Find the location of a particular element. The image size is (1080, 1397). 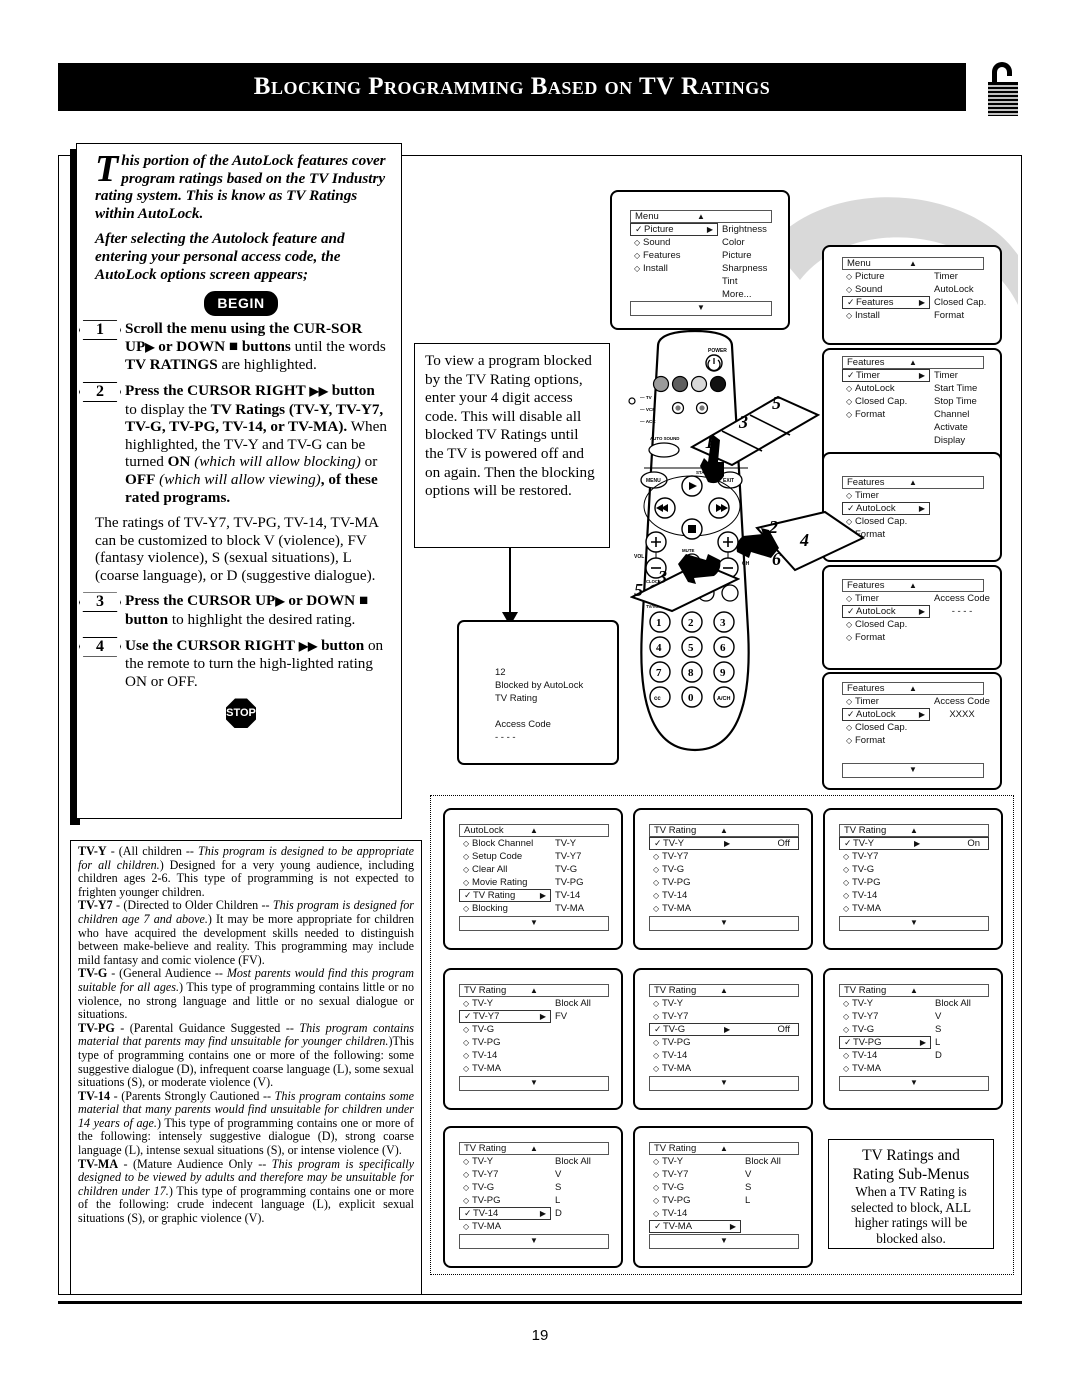

menu-item-timer-2: ◇ Timer is located at coordinates (913, 495).